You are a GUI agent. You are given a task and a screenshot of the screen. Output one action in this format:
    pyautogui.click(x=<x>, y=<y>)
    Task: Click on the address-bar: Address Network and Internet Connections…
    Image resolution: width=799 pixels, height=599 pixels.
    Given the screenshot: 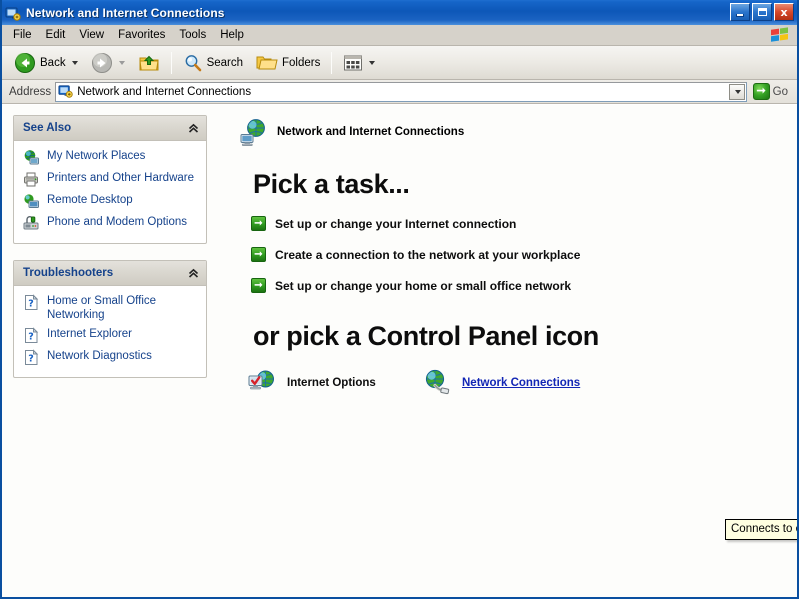 What is the action you would take?
    pyautogui.click(x=399, y=92)
    